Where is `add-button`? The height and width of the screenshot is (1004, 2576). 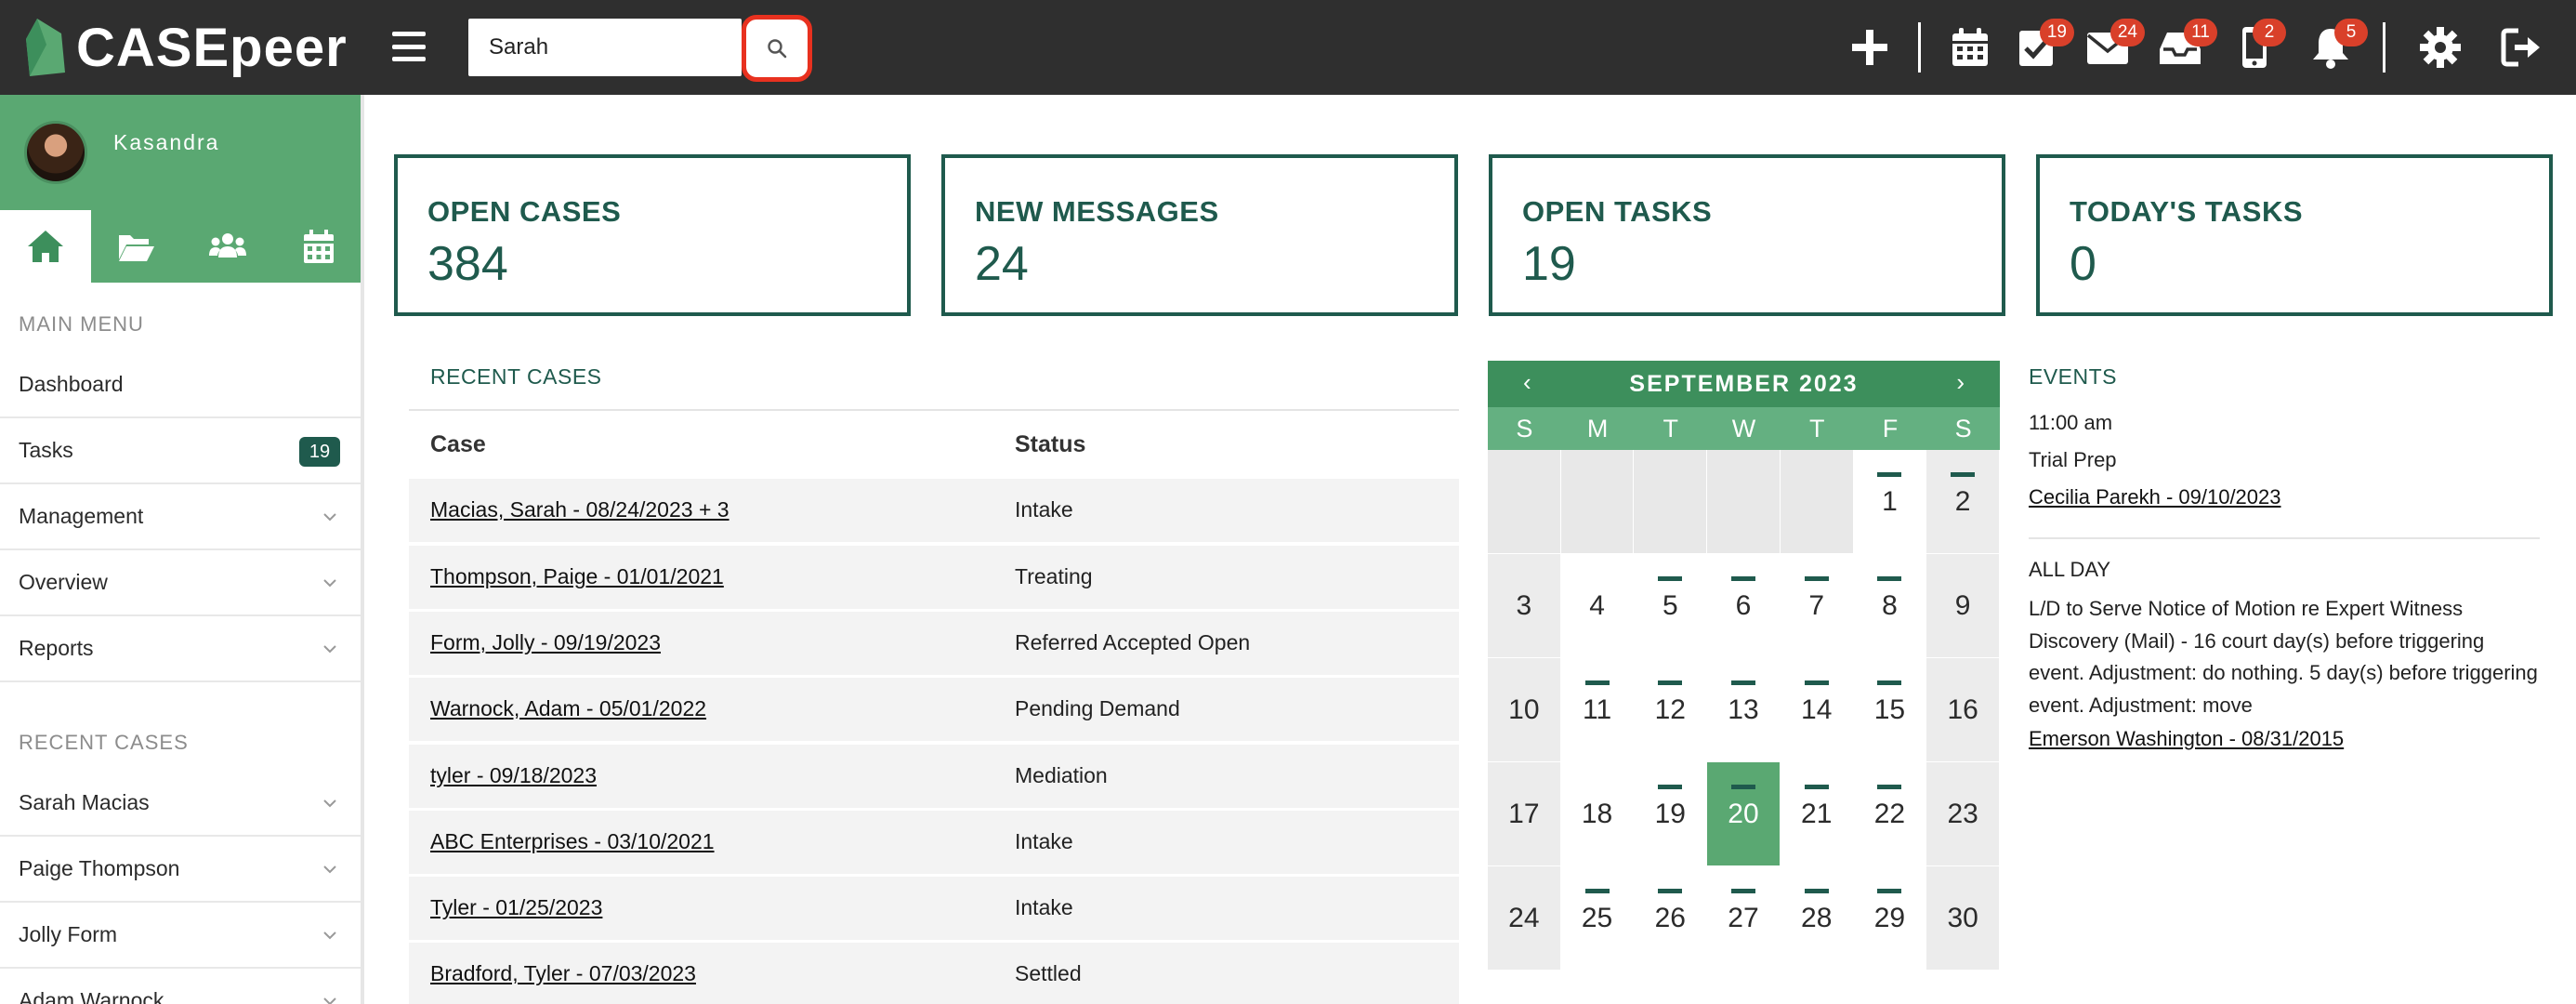
add-button is located at coordinates (1870, 47).